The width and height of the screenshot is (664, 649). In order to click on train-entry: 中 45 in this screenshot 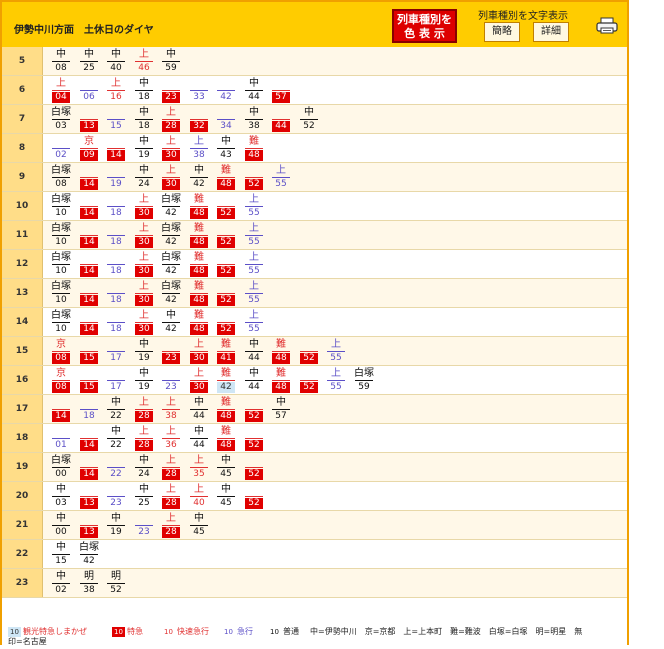, I will do `click(226, 496)`.